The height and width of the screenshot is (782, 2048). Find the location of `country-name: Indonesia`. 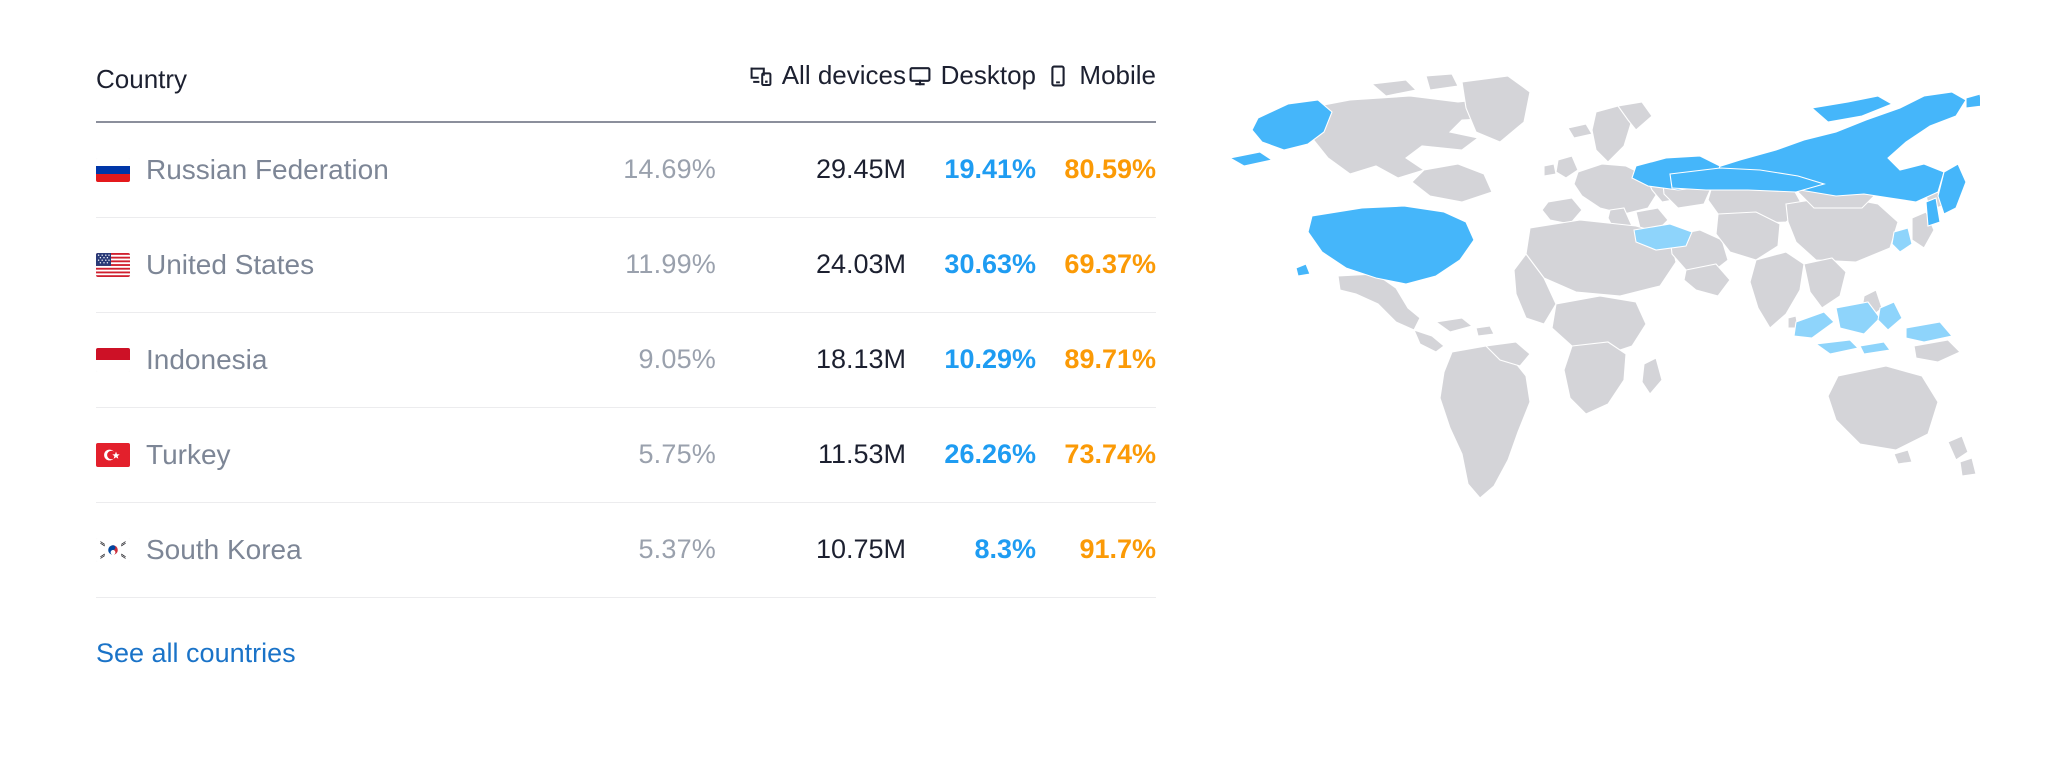

country-name: Indonesia is located at coordinates (207, 359).